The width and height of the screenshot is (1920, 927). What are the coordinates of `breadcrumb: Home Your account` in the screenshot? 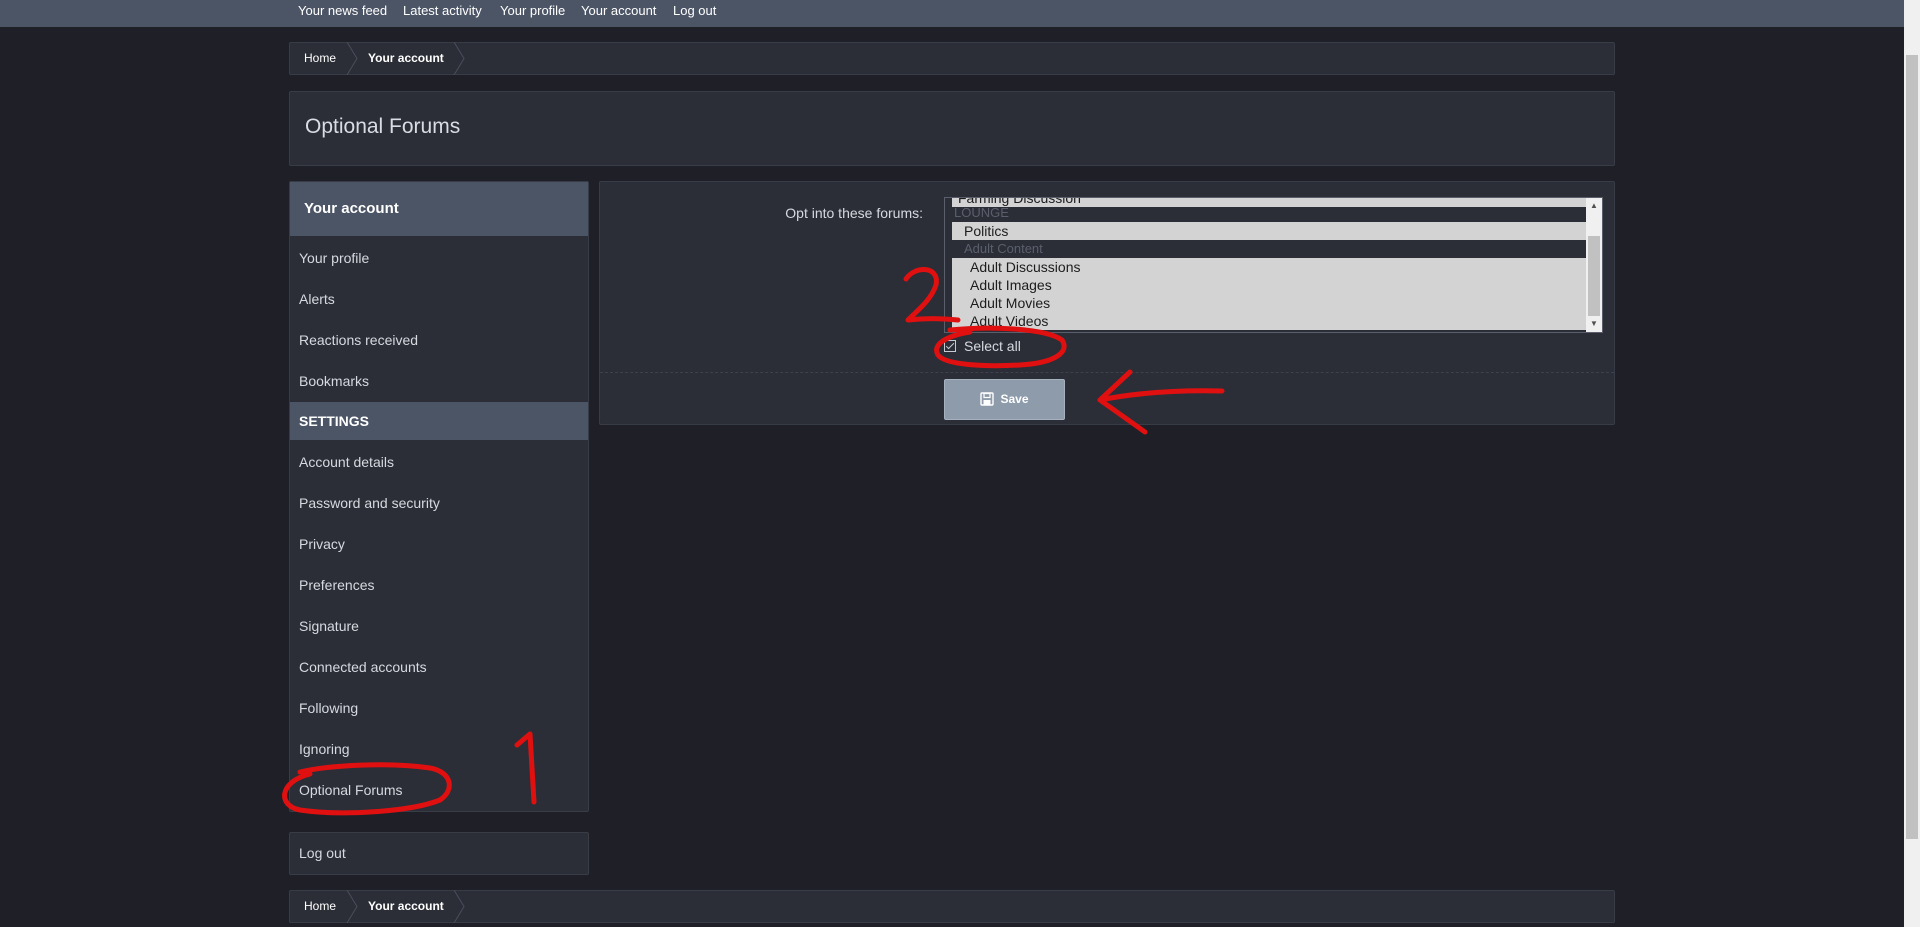 It's located at (952, 58).